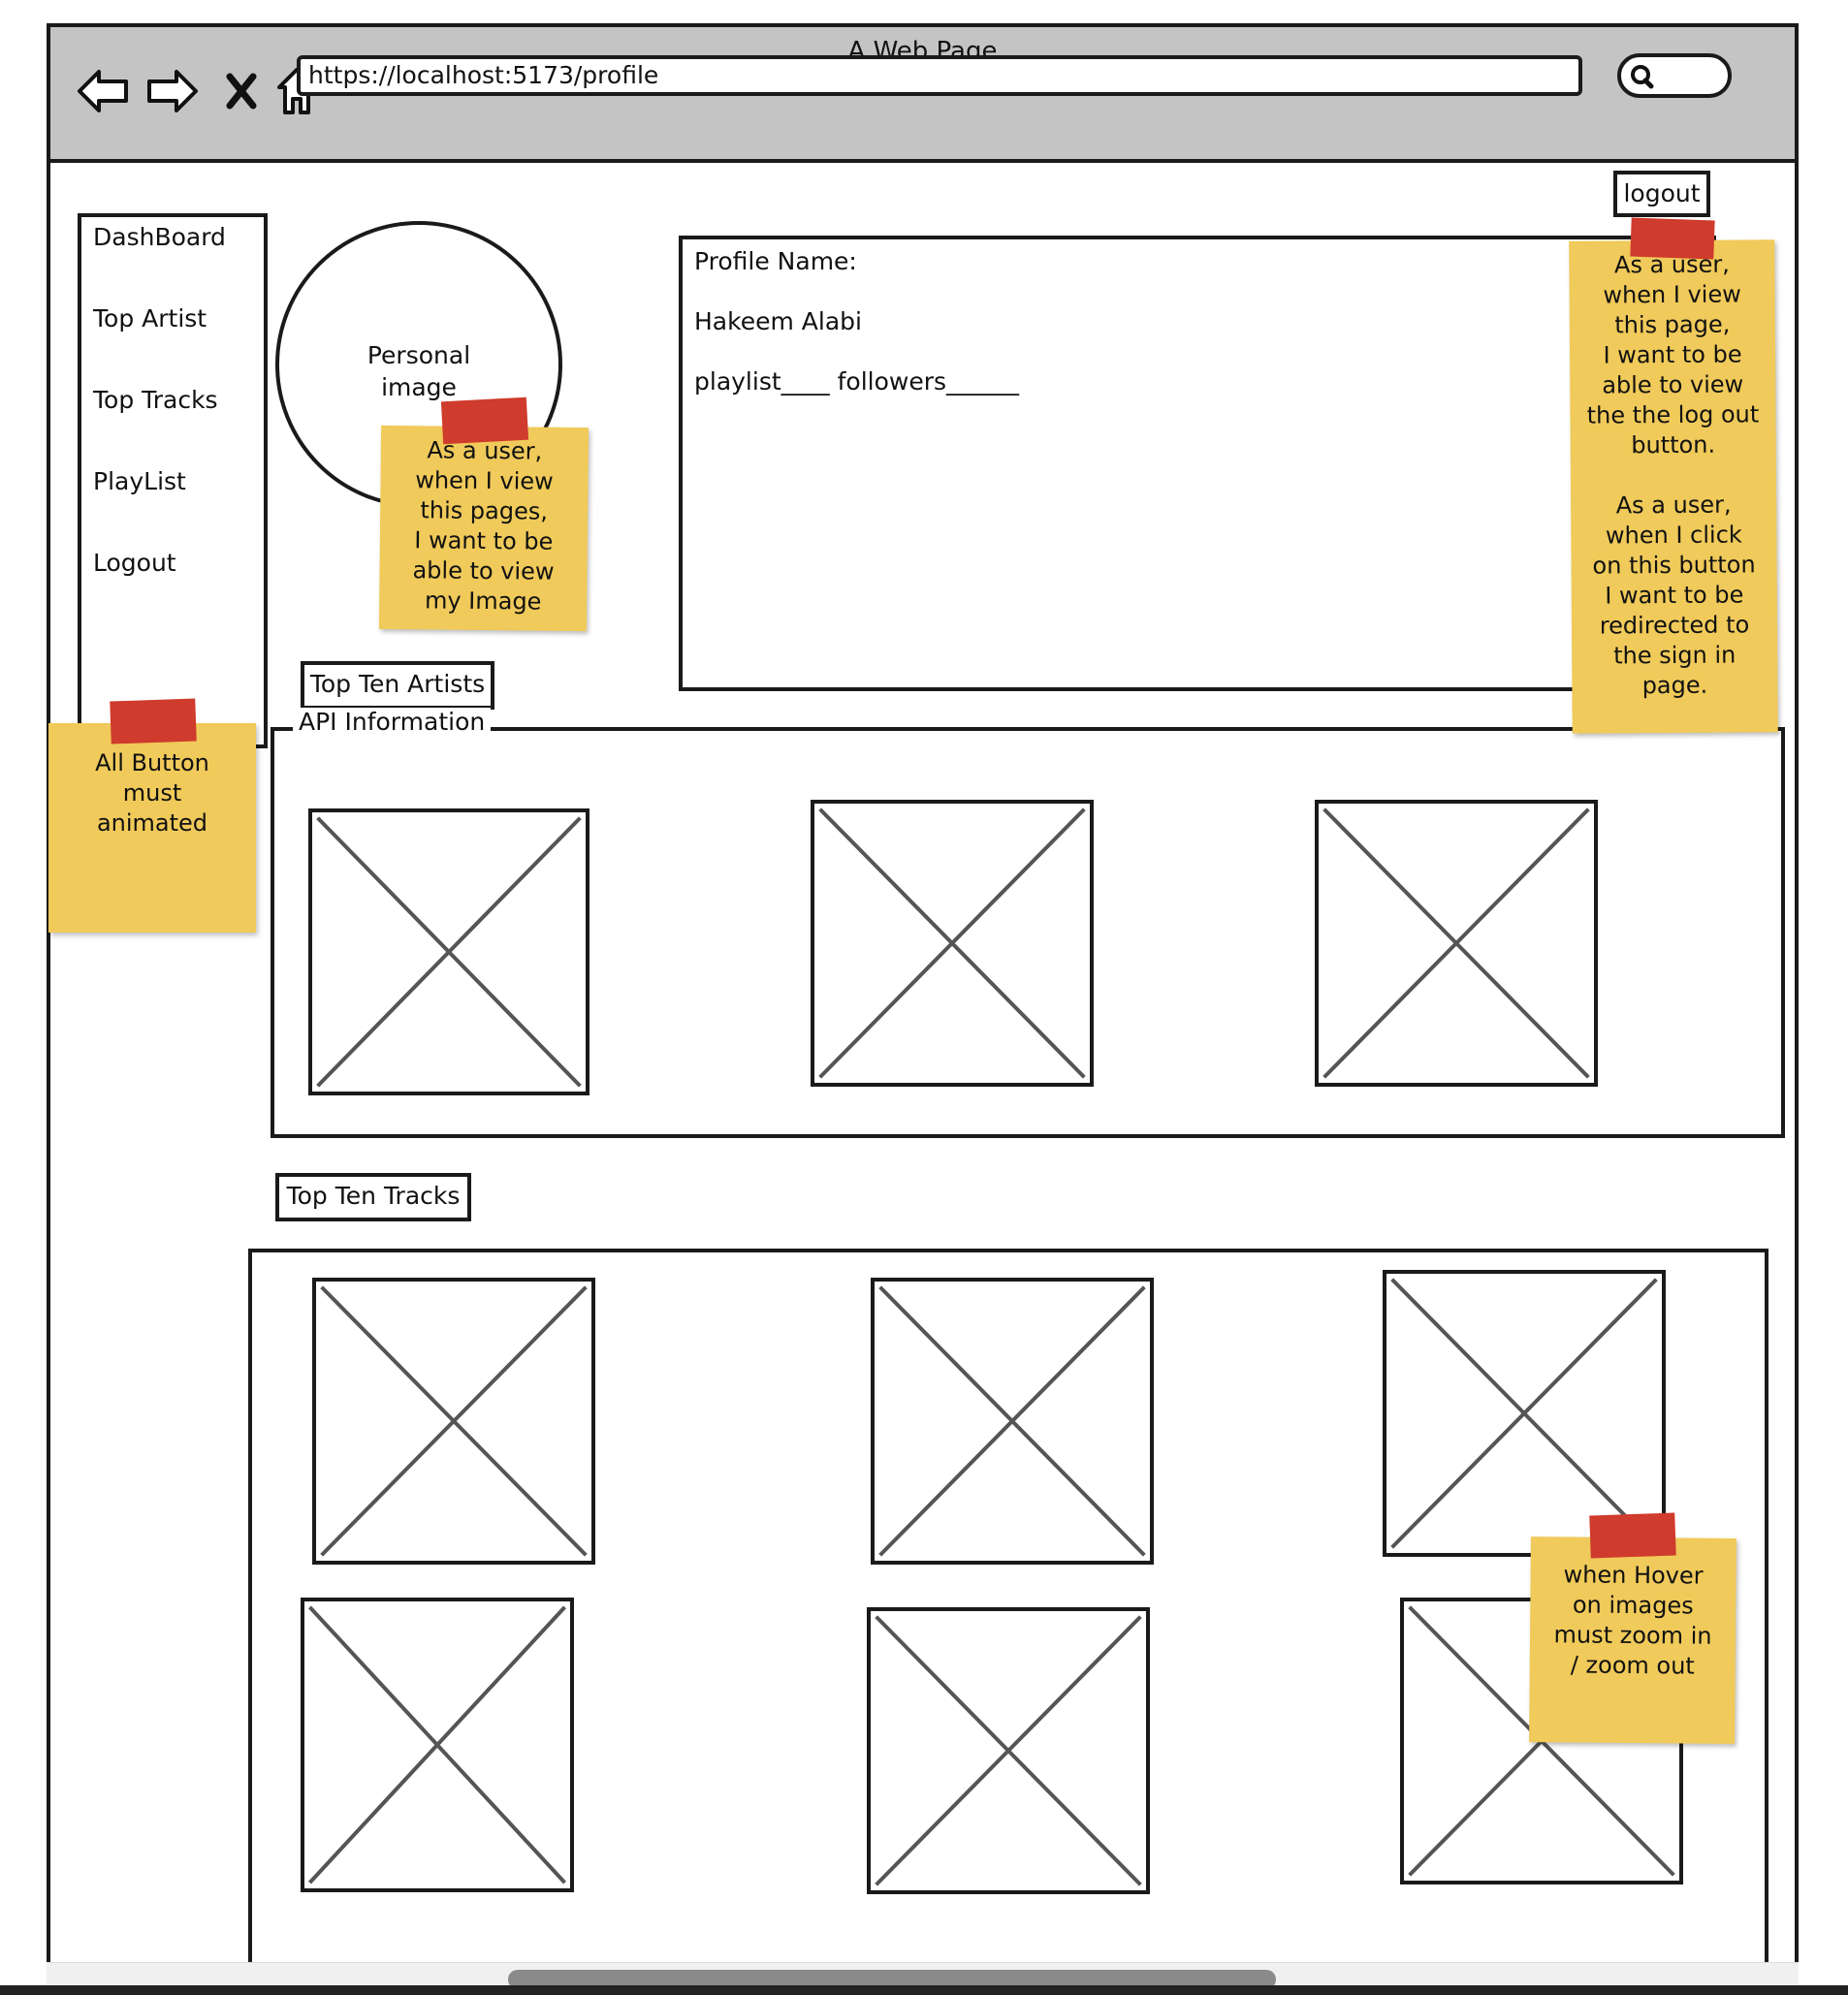 This screenshot has width=1848, height=1995. What do you see at coordinates (150, 318) in the screenshot?
I see `sidebar-item-top-artist: Top Artist` at bounding box center [150, 318].